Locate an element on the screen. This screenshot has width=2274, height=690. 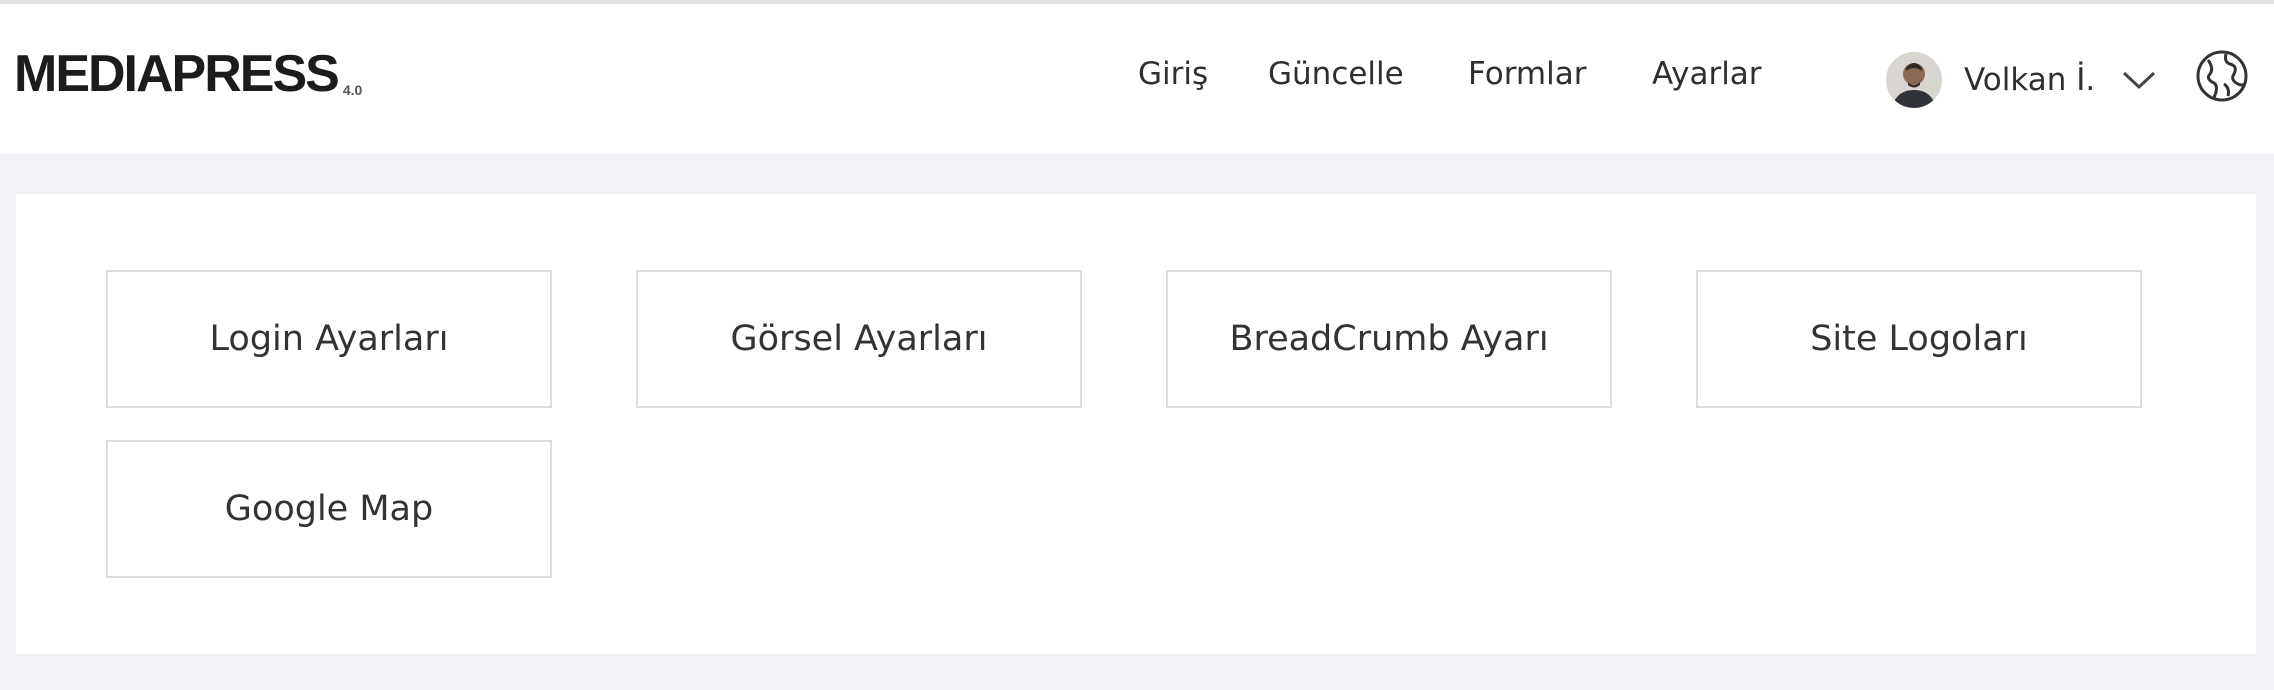
google-map-card: Google Map is located at coordinates (329, 509).